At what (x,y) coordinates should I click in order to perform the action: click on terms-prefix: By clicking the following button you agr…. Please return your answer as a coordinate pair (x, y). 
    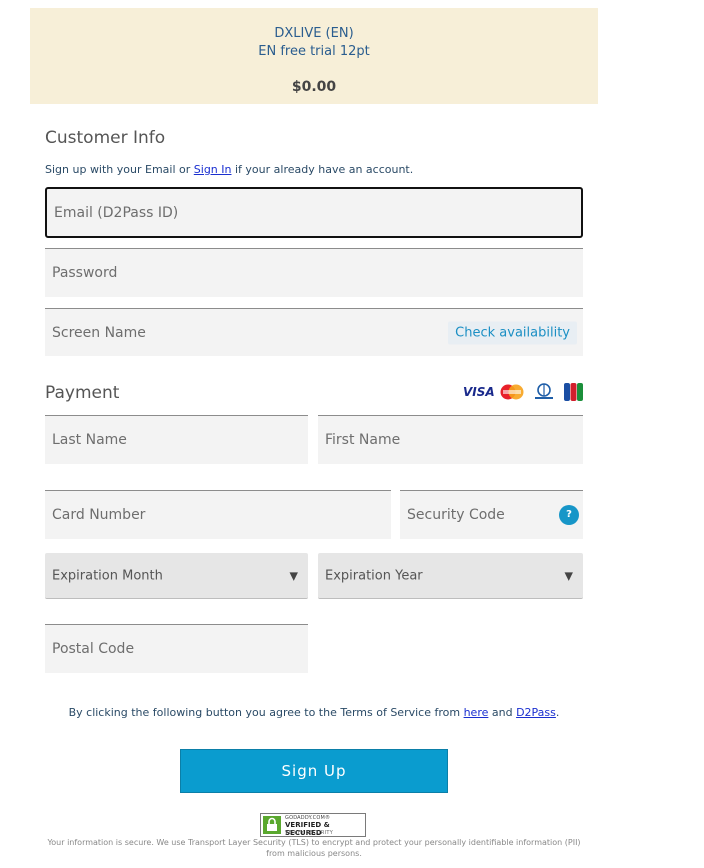
    Looking at the image, I should click on (266, 712).